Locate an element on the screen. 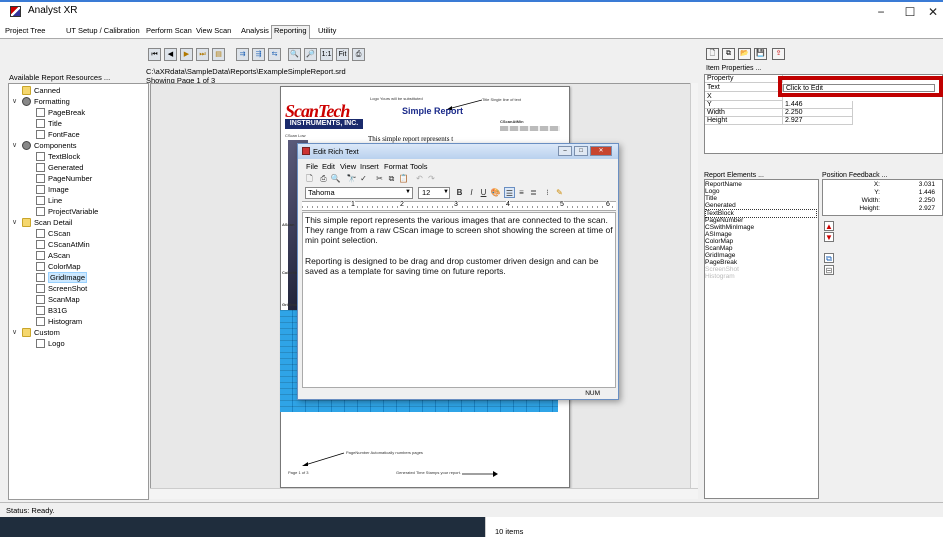 Image resolution: width=943 pixels, height=537 pixels. underline-icon: U is located at coordinates (483, 192).